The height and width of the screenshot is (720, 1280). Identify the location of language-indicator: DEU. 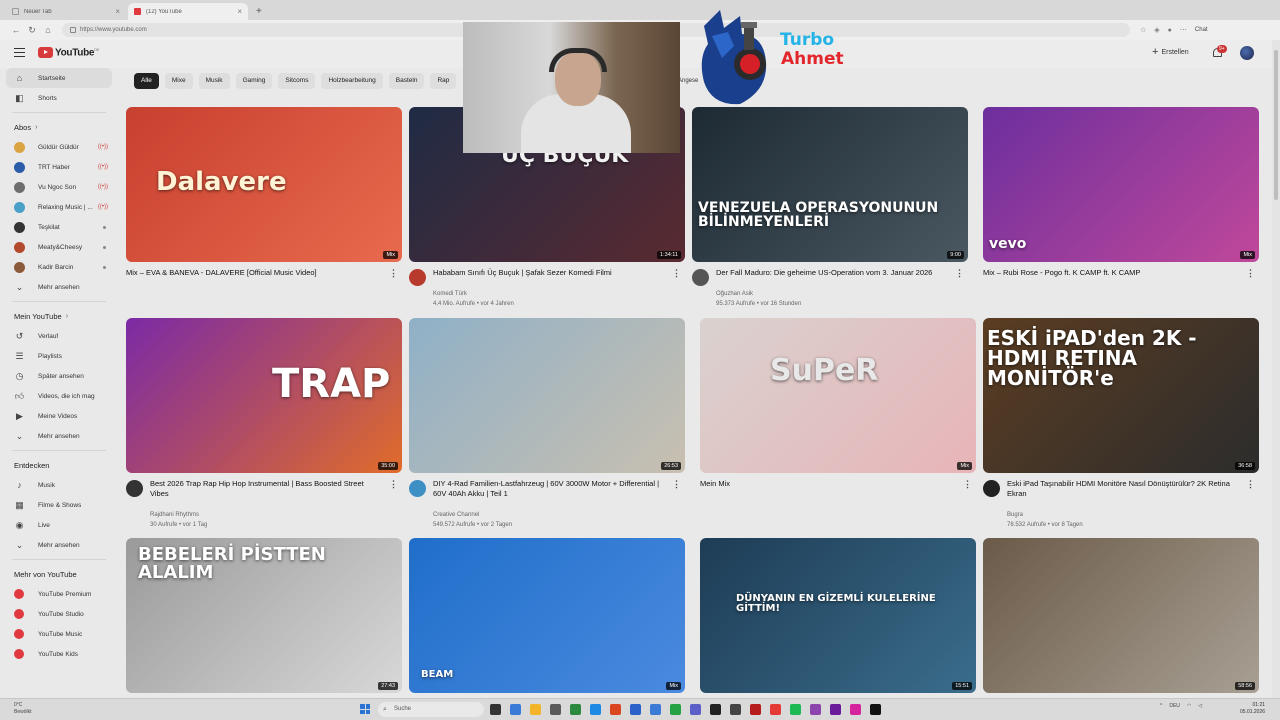
(1174, 706).